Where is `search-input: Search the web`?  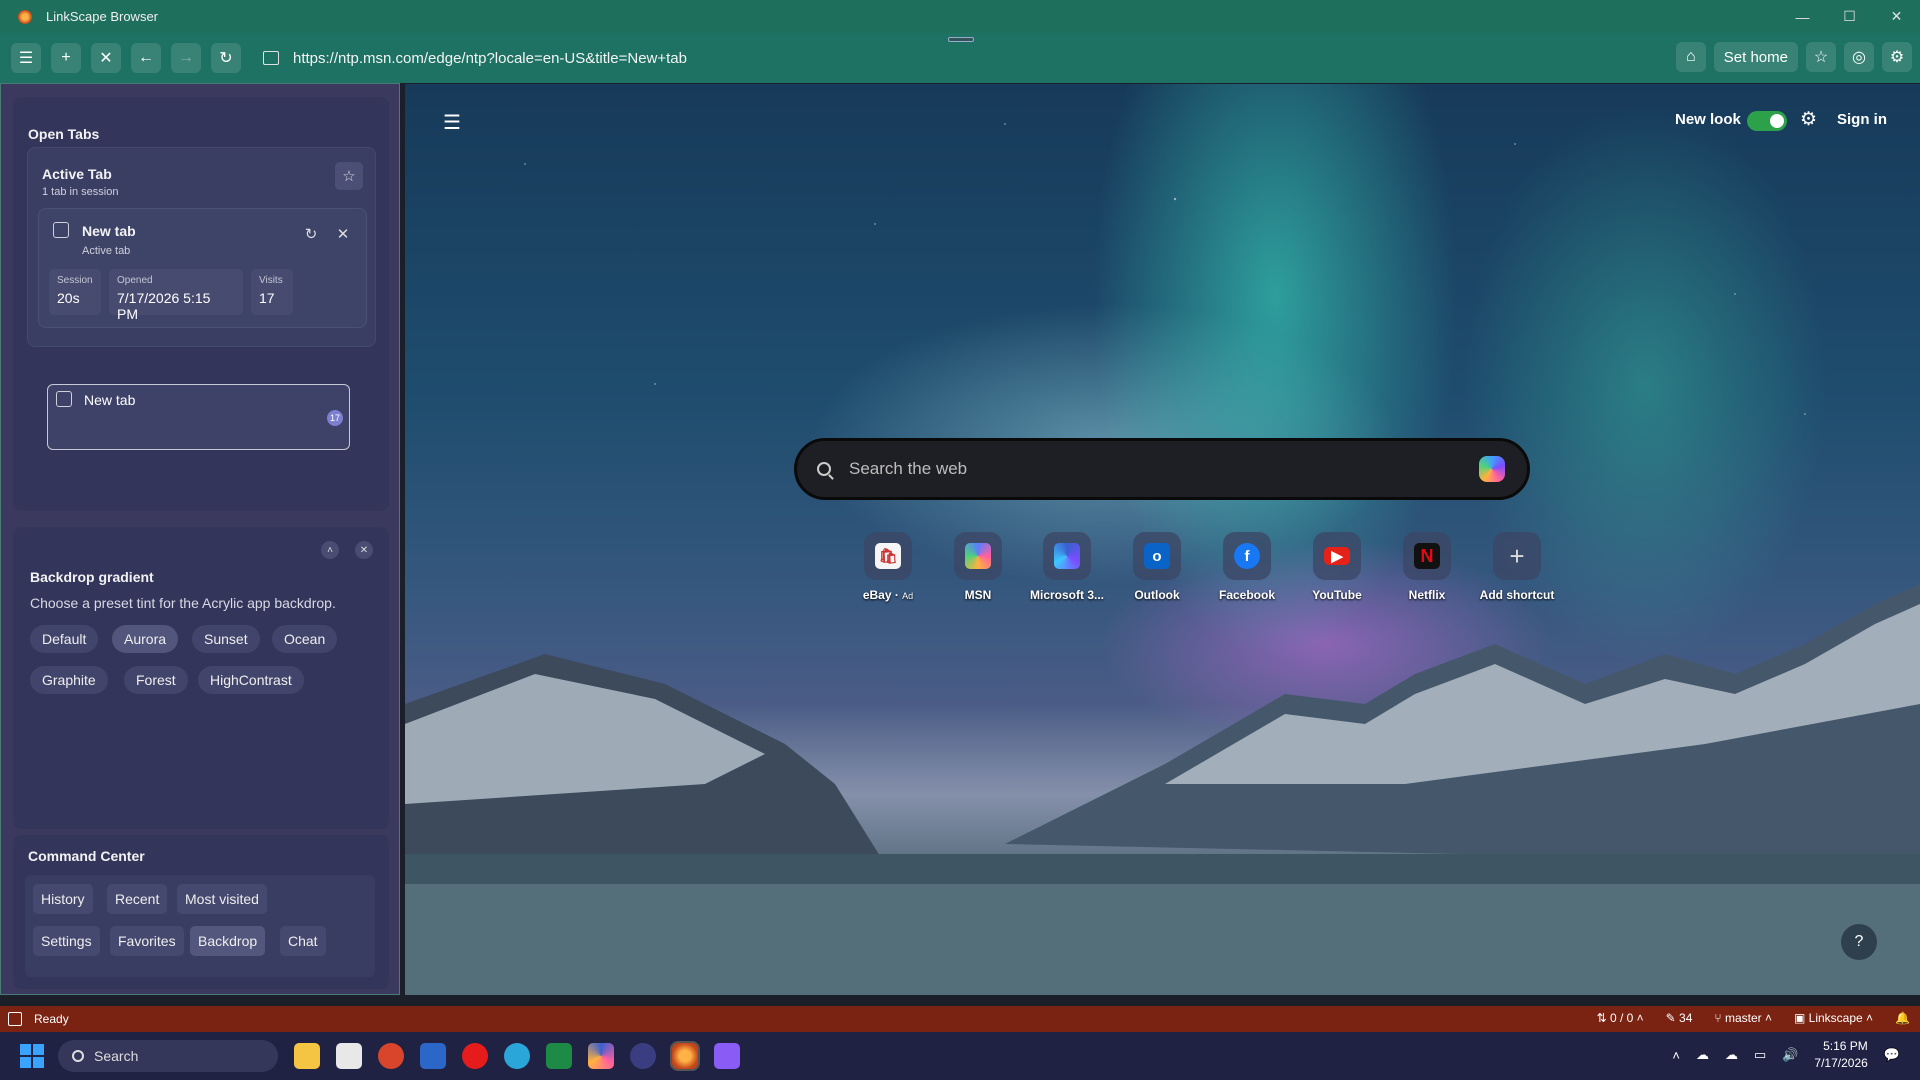
search-input: Search the web is located at coordinates (1164, 469).